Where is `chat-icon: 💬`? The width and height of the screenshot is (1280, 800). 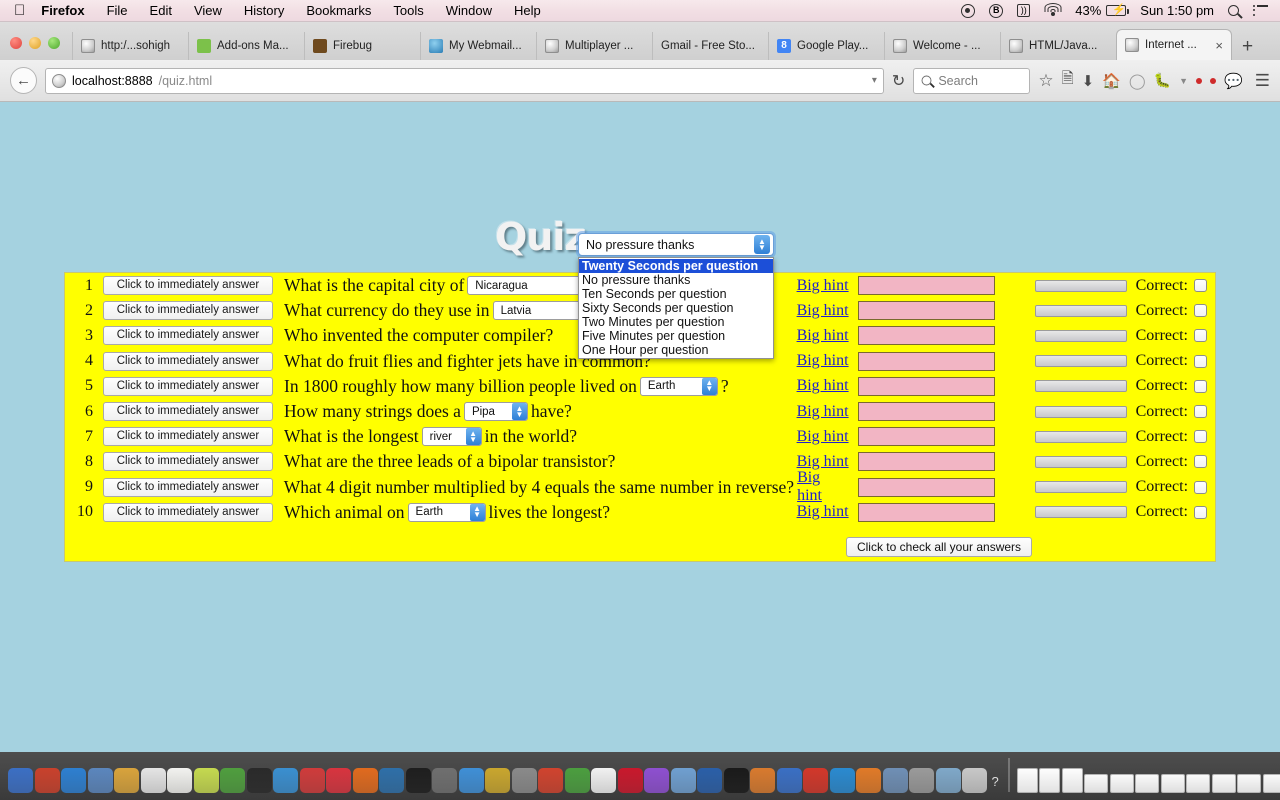
chat-icon: 💬 is located at coordinates (1233, 81).